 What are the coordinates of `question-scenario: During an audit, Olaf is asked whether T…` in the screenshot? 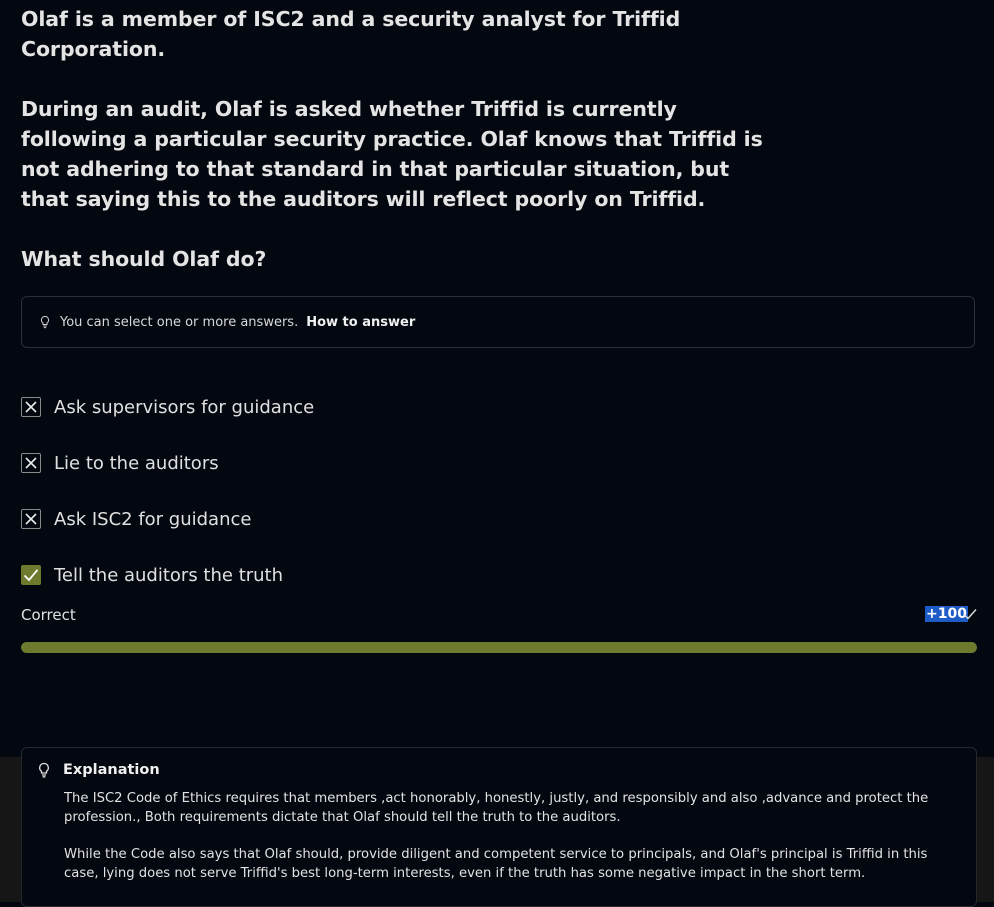 It's located at (392, 154).